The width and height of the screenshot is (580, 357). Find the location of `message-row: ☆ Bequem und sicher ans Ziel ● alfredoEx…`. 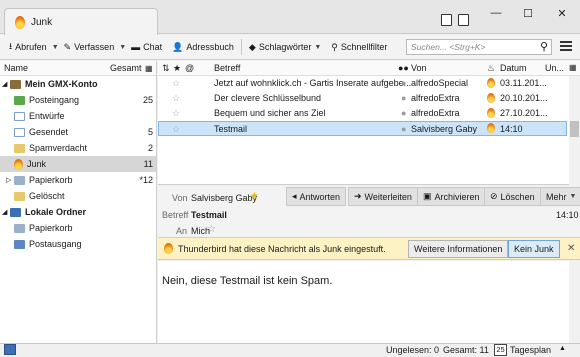

message-row: ☆ Bequem und sicher ans Ziel ● alfredoEx… is located at coordinates (369, 113).